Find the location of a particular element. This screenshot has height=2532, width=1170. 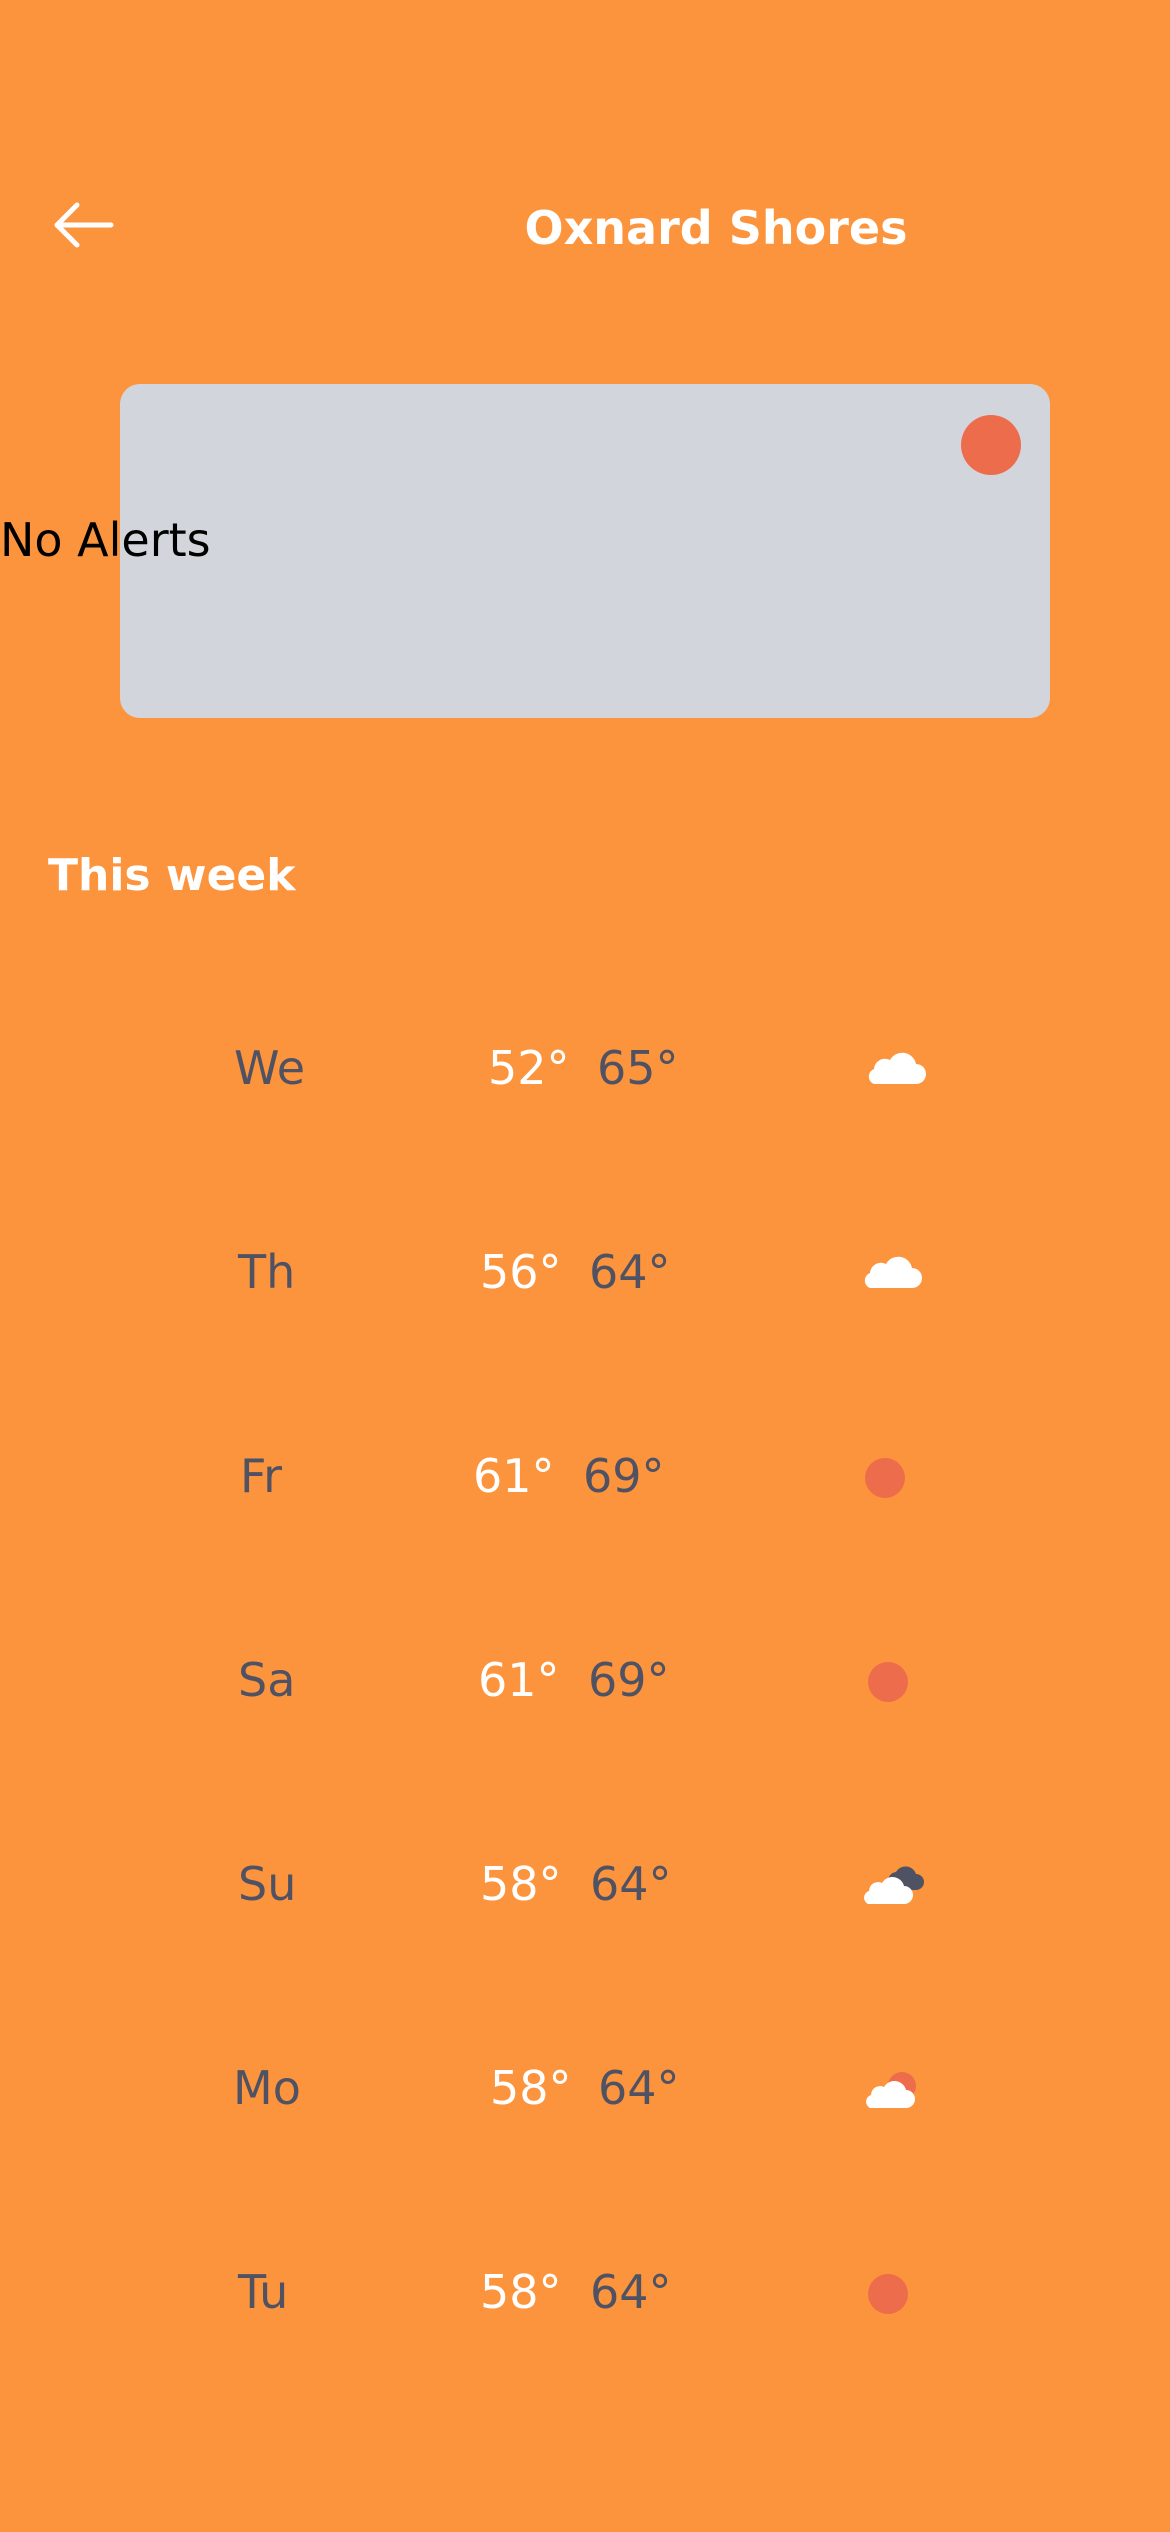

forecast-row: Sa 61° 69° is located at coordinates (585, 1680).